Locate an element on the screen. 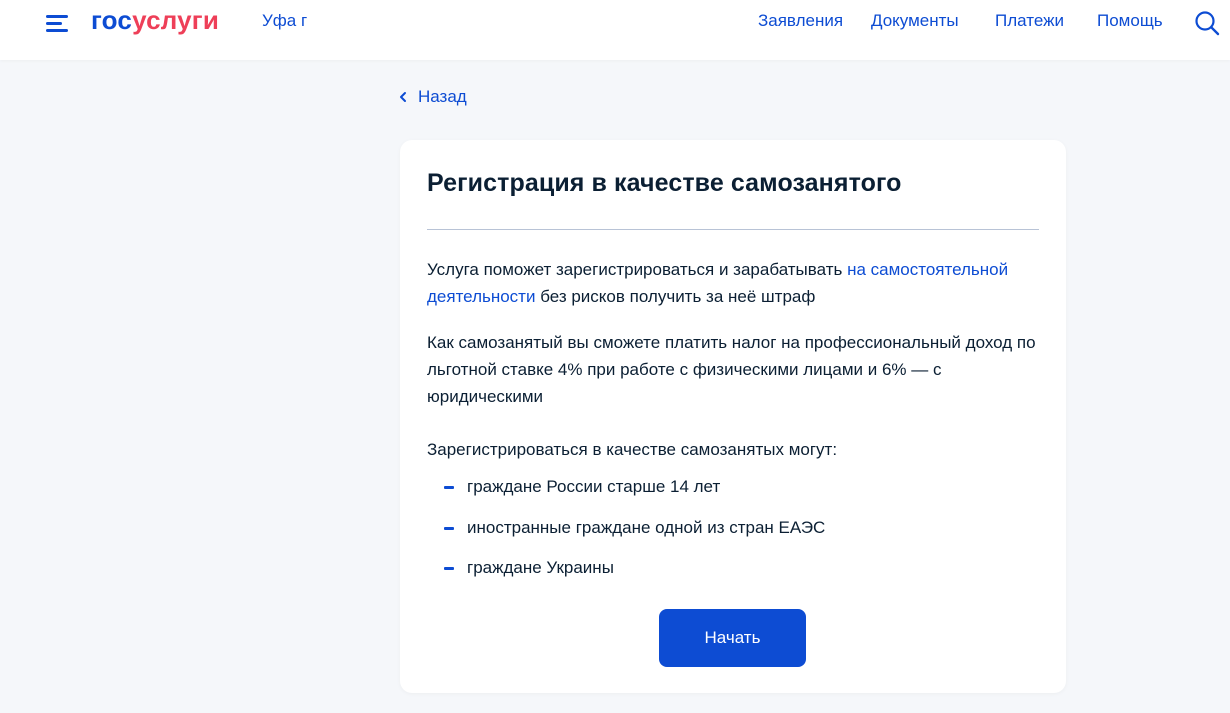 The height and width of the screenshot is (713, 1230). nav-help: Помощь is located at coordinates (1130, 21).